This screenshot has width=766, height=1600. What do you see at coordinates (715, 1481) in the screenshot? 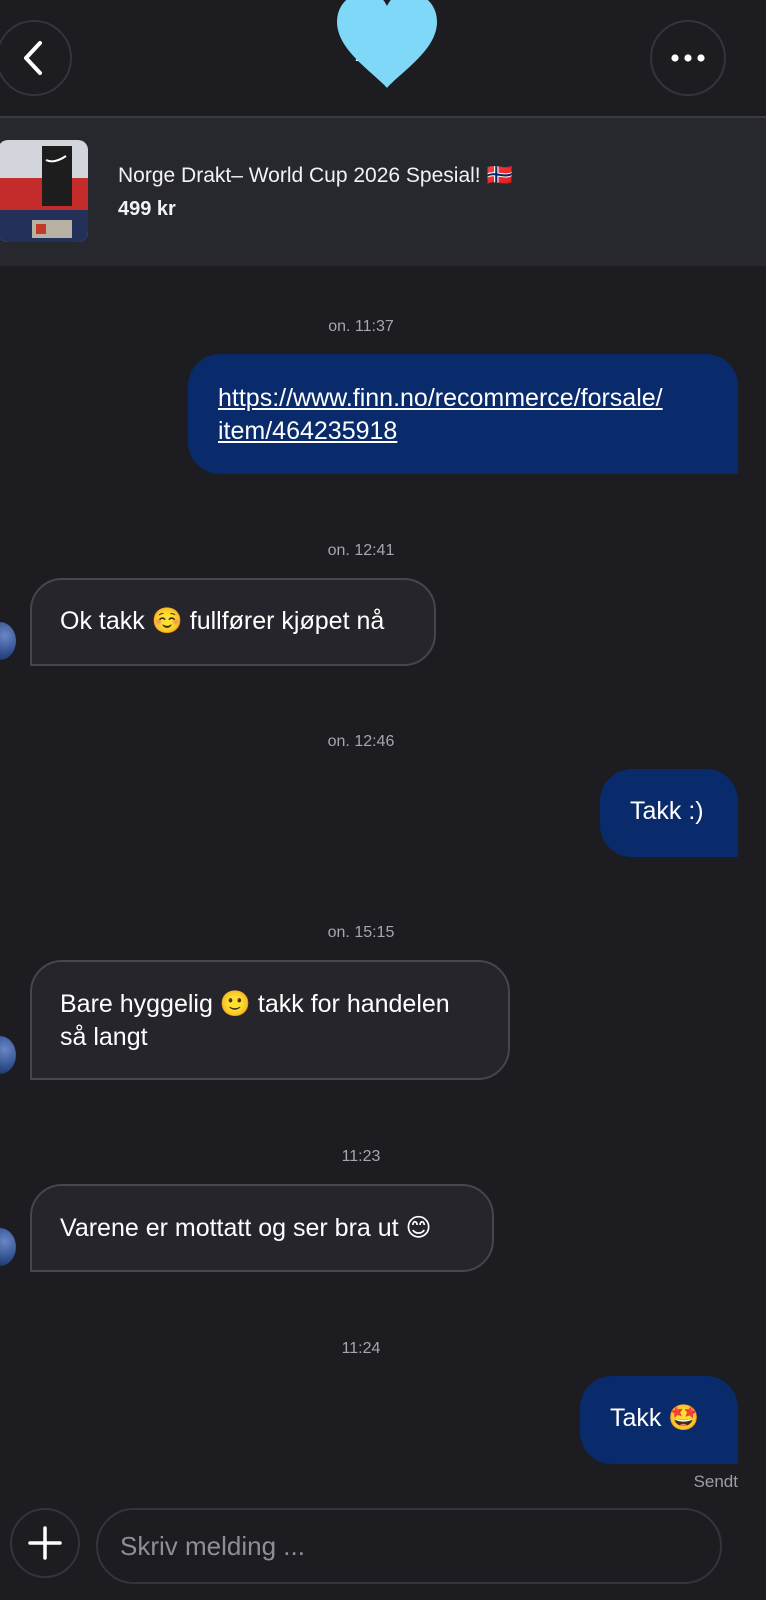
I see `message-status: Sendt` at bounding box center [715, 1481].